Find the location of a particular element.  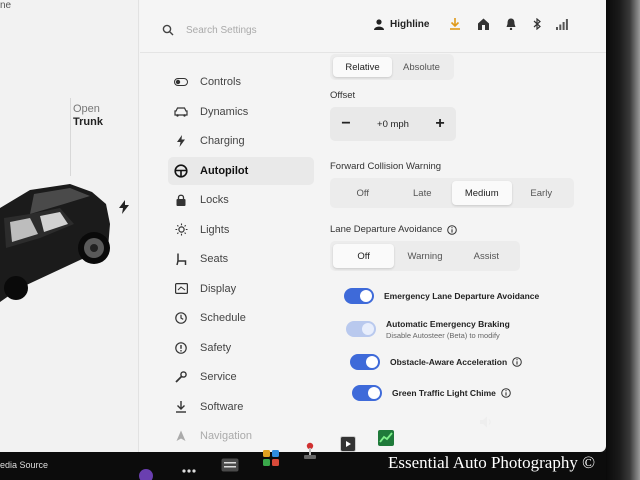

fcw-selector: Off Late Medium Early is located at coordinates (452, 193).